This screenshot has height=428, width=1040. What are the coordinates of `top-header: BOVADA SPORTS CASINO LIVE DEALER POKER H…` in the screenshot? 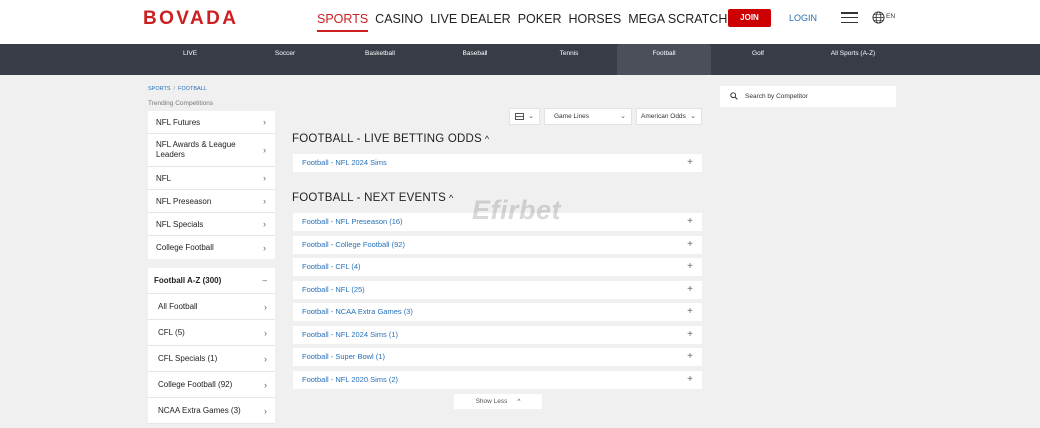 It's located at (520, 22).